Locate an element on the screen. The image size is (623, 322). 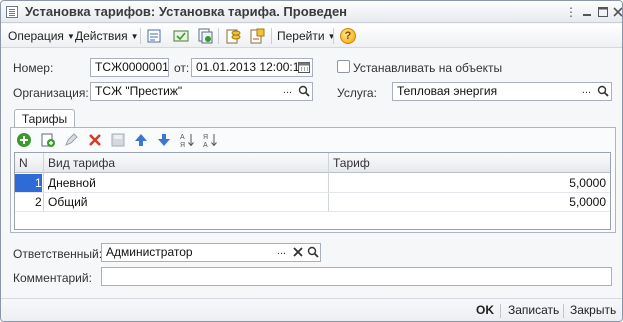
responsible-value: Администратор is located at coordinates (149, 252).